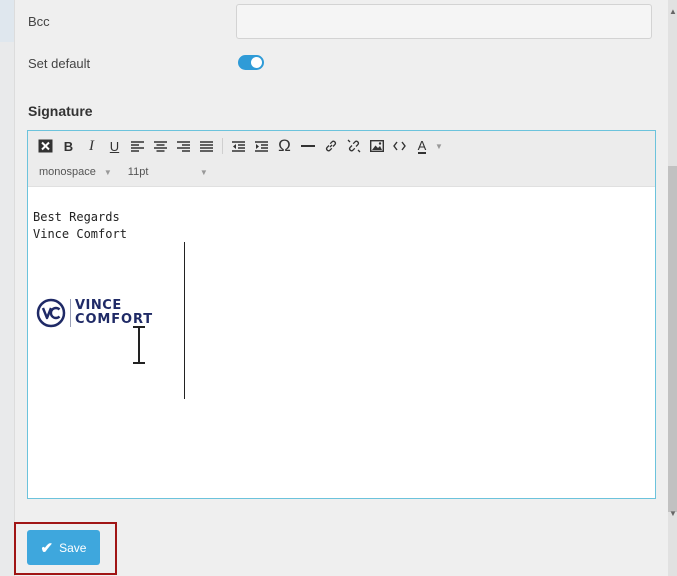 This screenshot has width=677, height=576. Describe the element at coordinates (7, 21) in the screenshot. I see `left-strip` at that location.